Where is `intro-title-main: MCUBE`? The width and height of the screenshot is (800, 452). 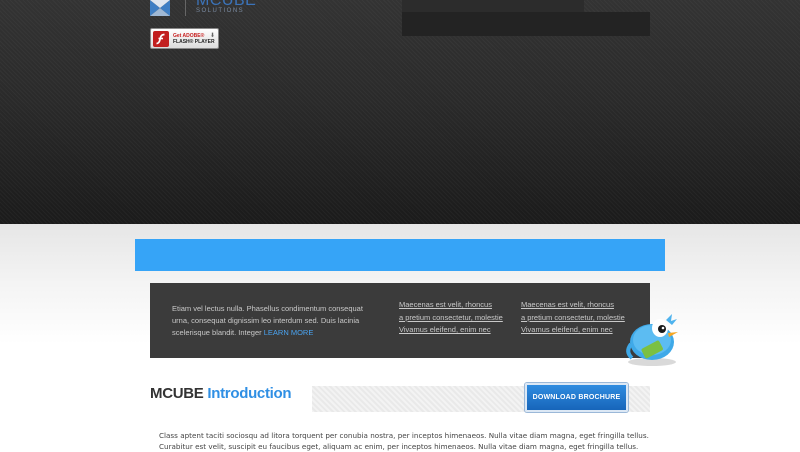
intro-title-main: MCUBE is located at coordinates (177, 393).